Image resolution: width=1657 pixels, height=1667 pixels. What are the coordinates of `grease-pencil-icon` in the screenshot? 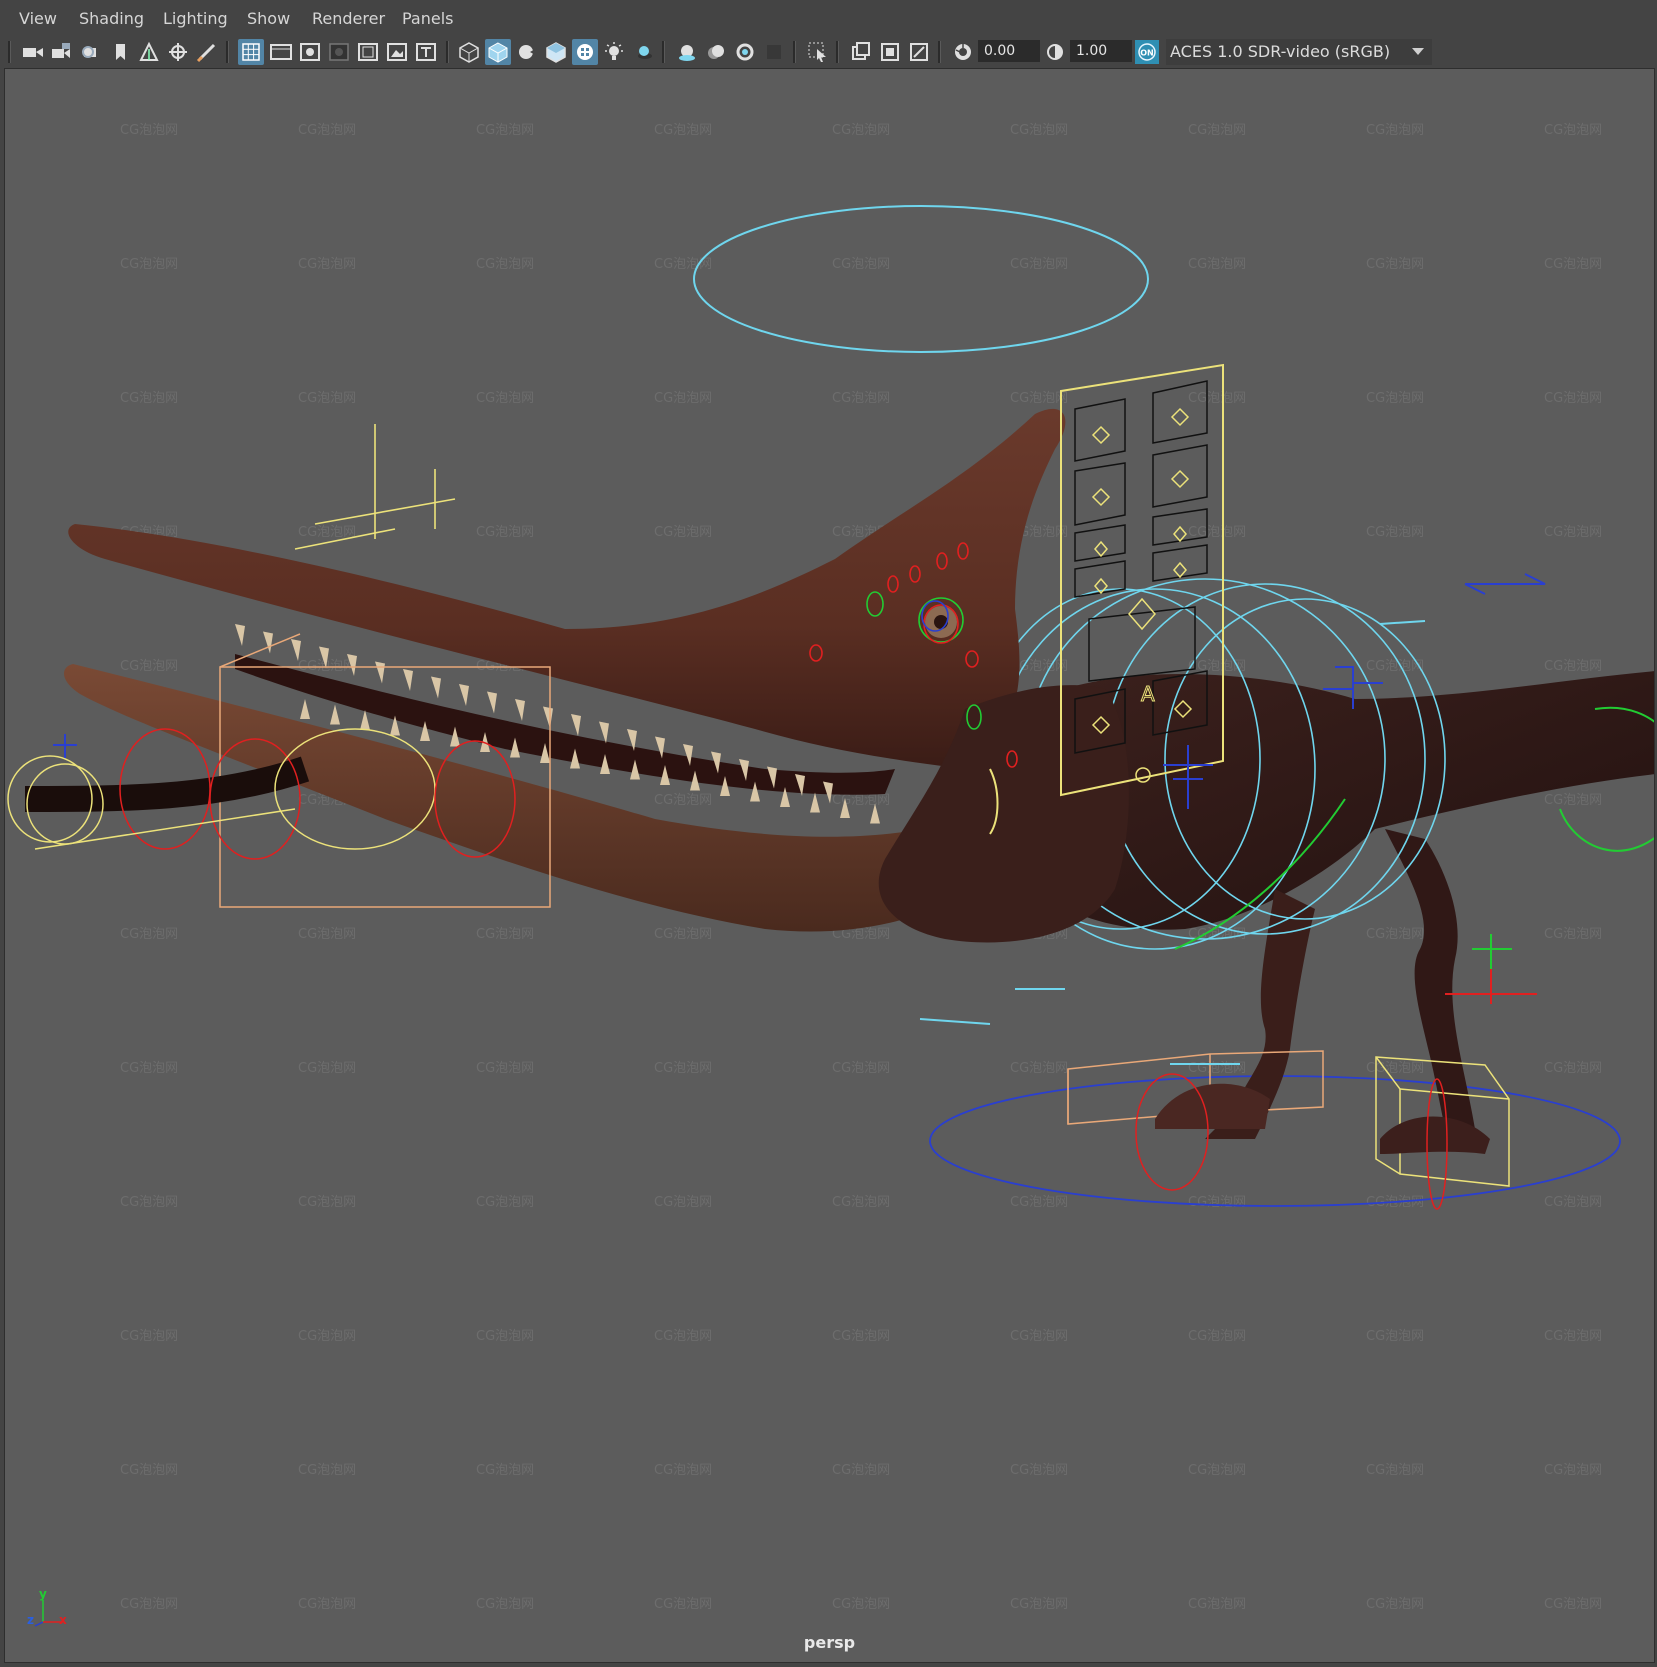 It's located at (178, 52).